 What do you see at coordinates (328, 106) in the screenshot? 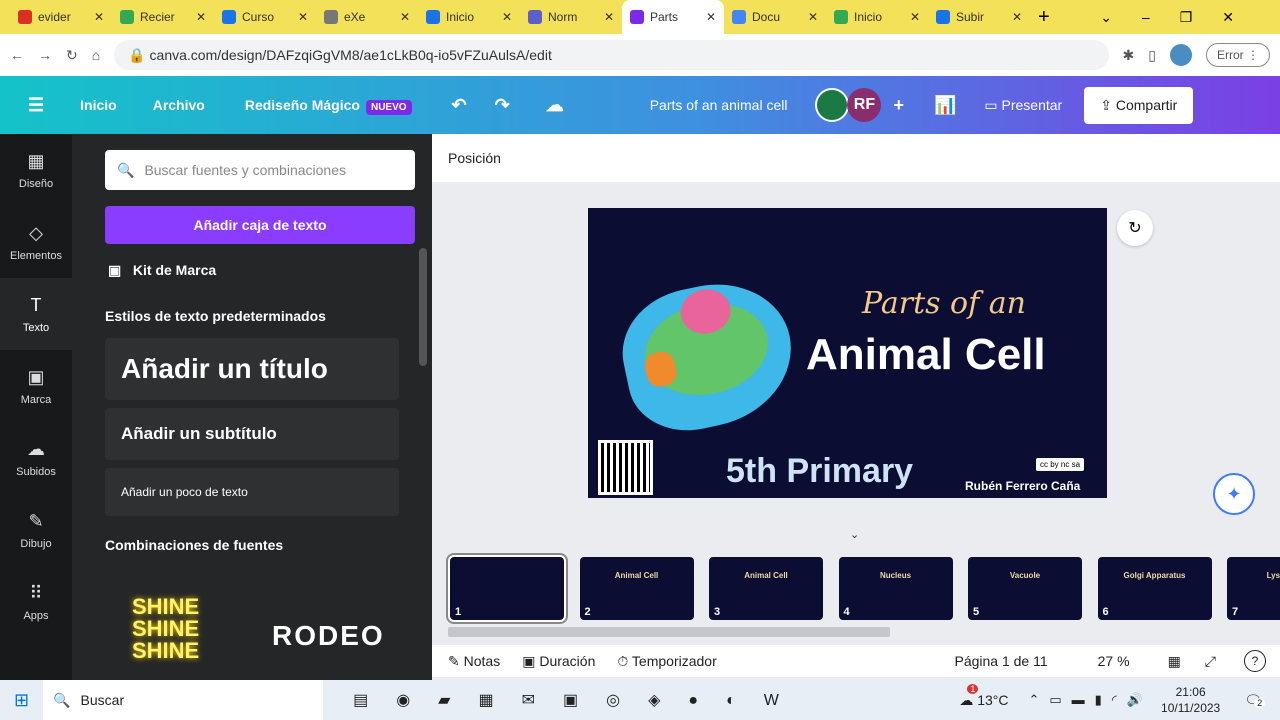
I see `magic-redesign-button: Rediseño Mágico NUEVO` at bounding box center [328, 106].